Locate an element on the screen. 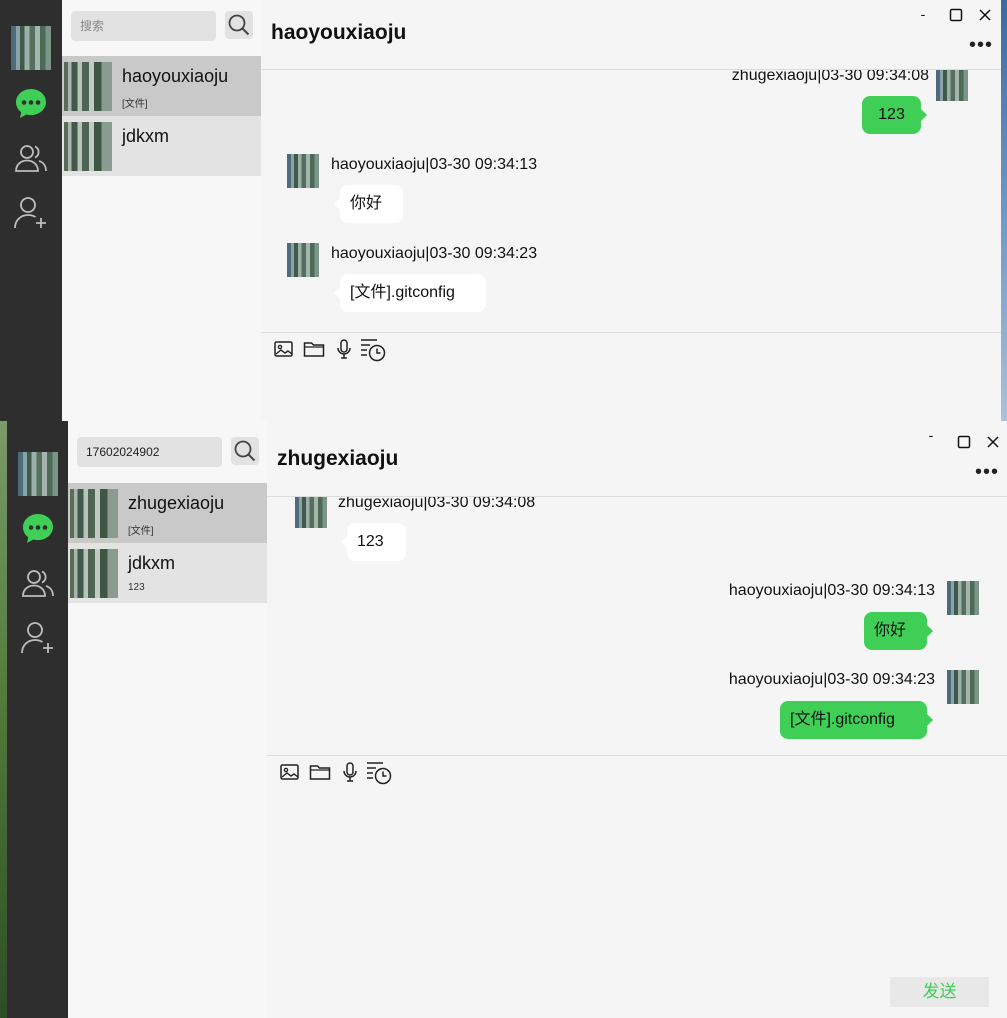 The height and width of the screenshot is (1018, 1007). conversation-list: haoyouxiaoju [文件] jdkxm is located at coordinates (162, 210).